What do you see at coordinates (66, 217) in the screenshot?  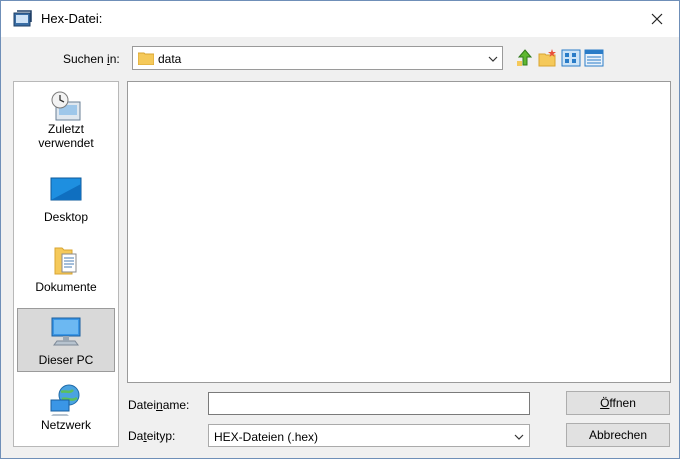 I see `place-desktop-label: Desktop` at bounding box center [66, 217].